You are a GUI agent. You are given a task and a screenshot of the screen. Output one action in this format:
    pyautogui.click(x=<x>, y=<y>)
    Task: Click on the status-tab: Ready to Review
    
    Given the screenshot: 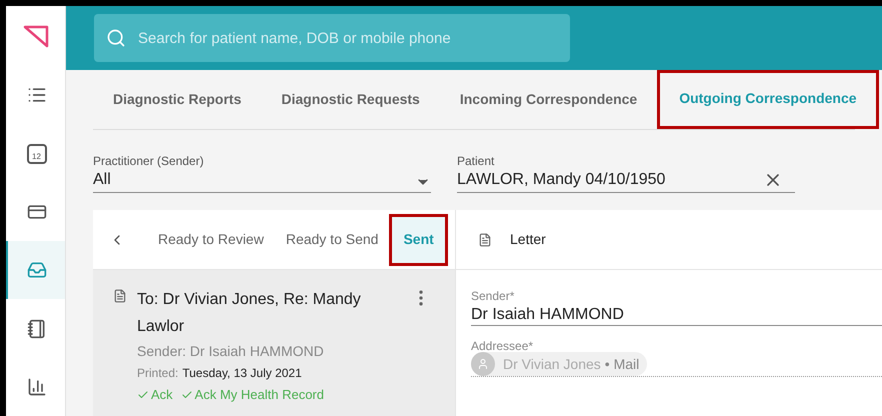 What is the action you would take?
    pyautogui.click(x=211, y=240)
    